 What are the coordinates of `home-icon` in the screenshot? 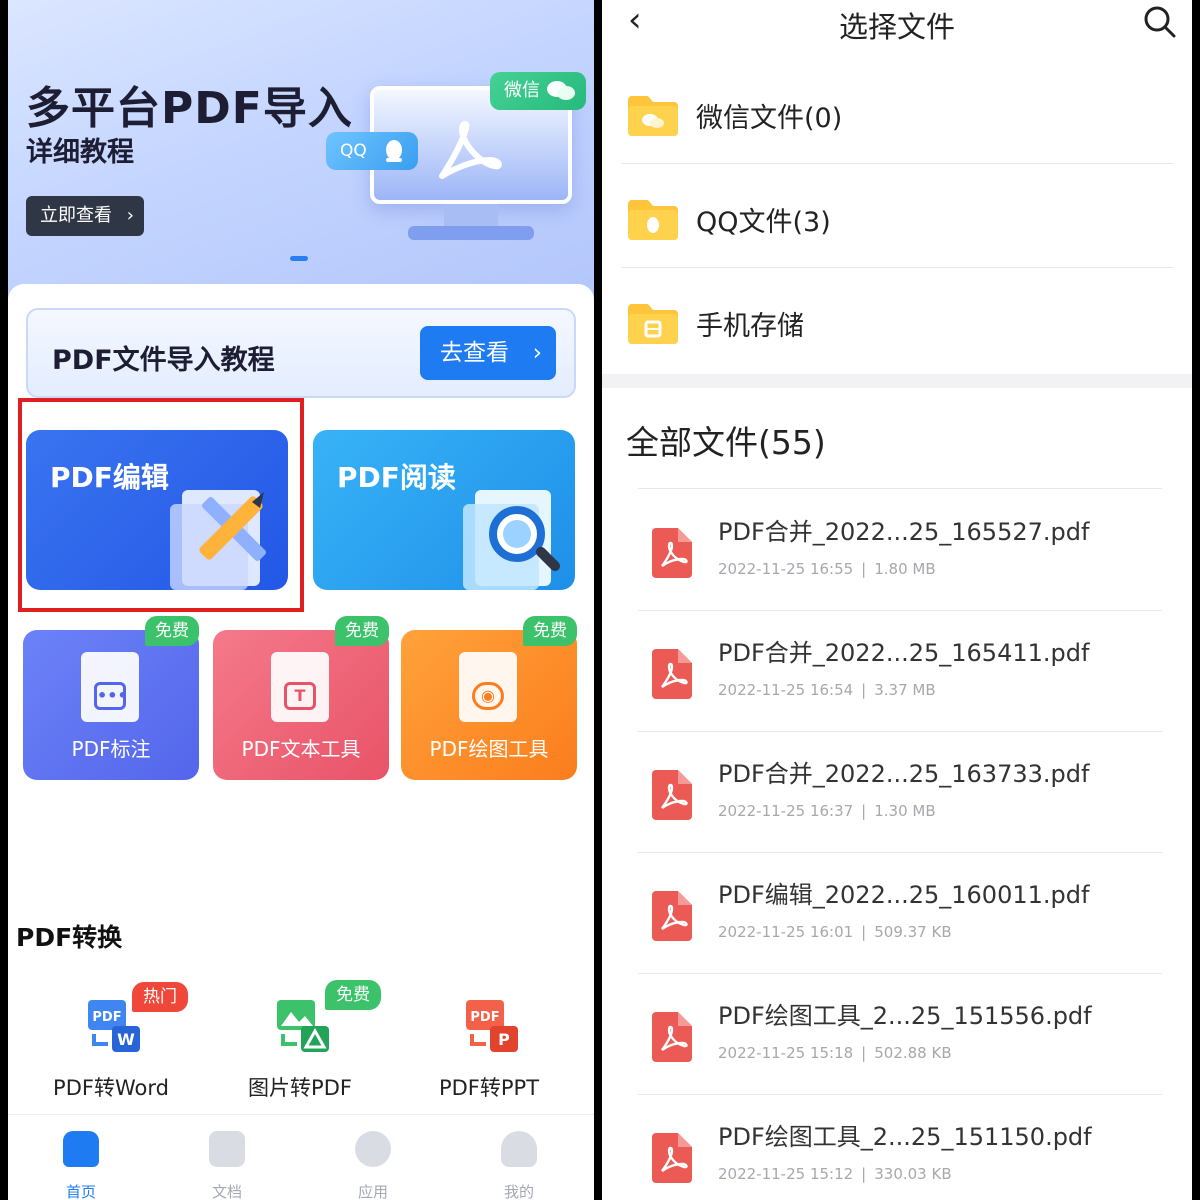 It's located at (81, 1149).